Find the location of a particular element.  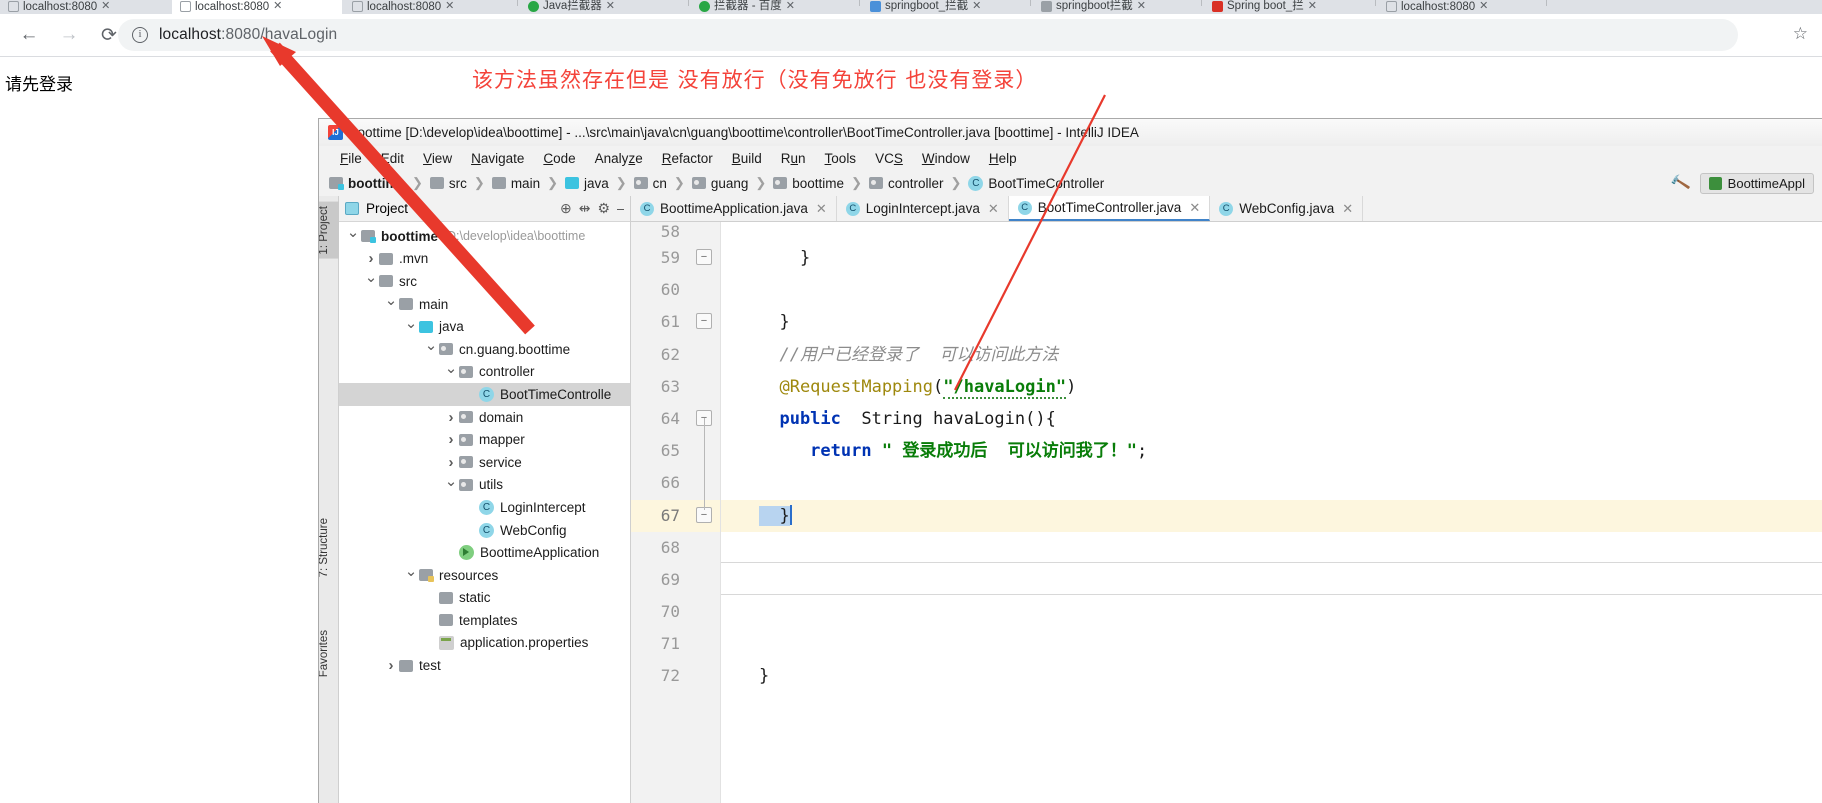

tree-item-src: src is located at coordinates (484, 281).